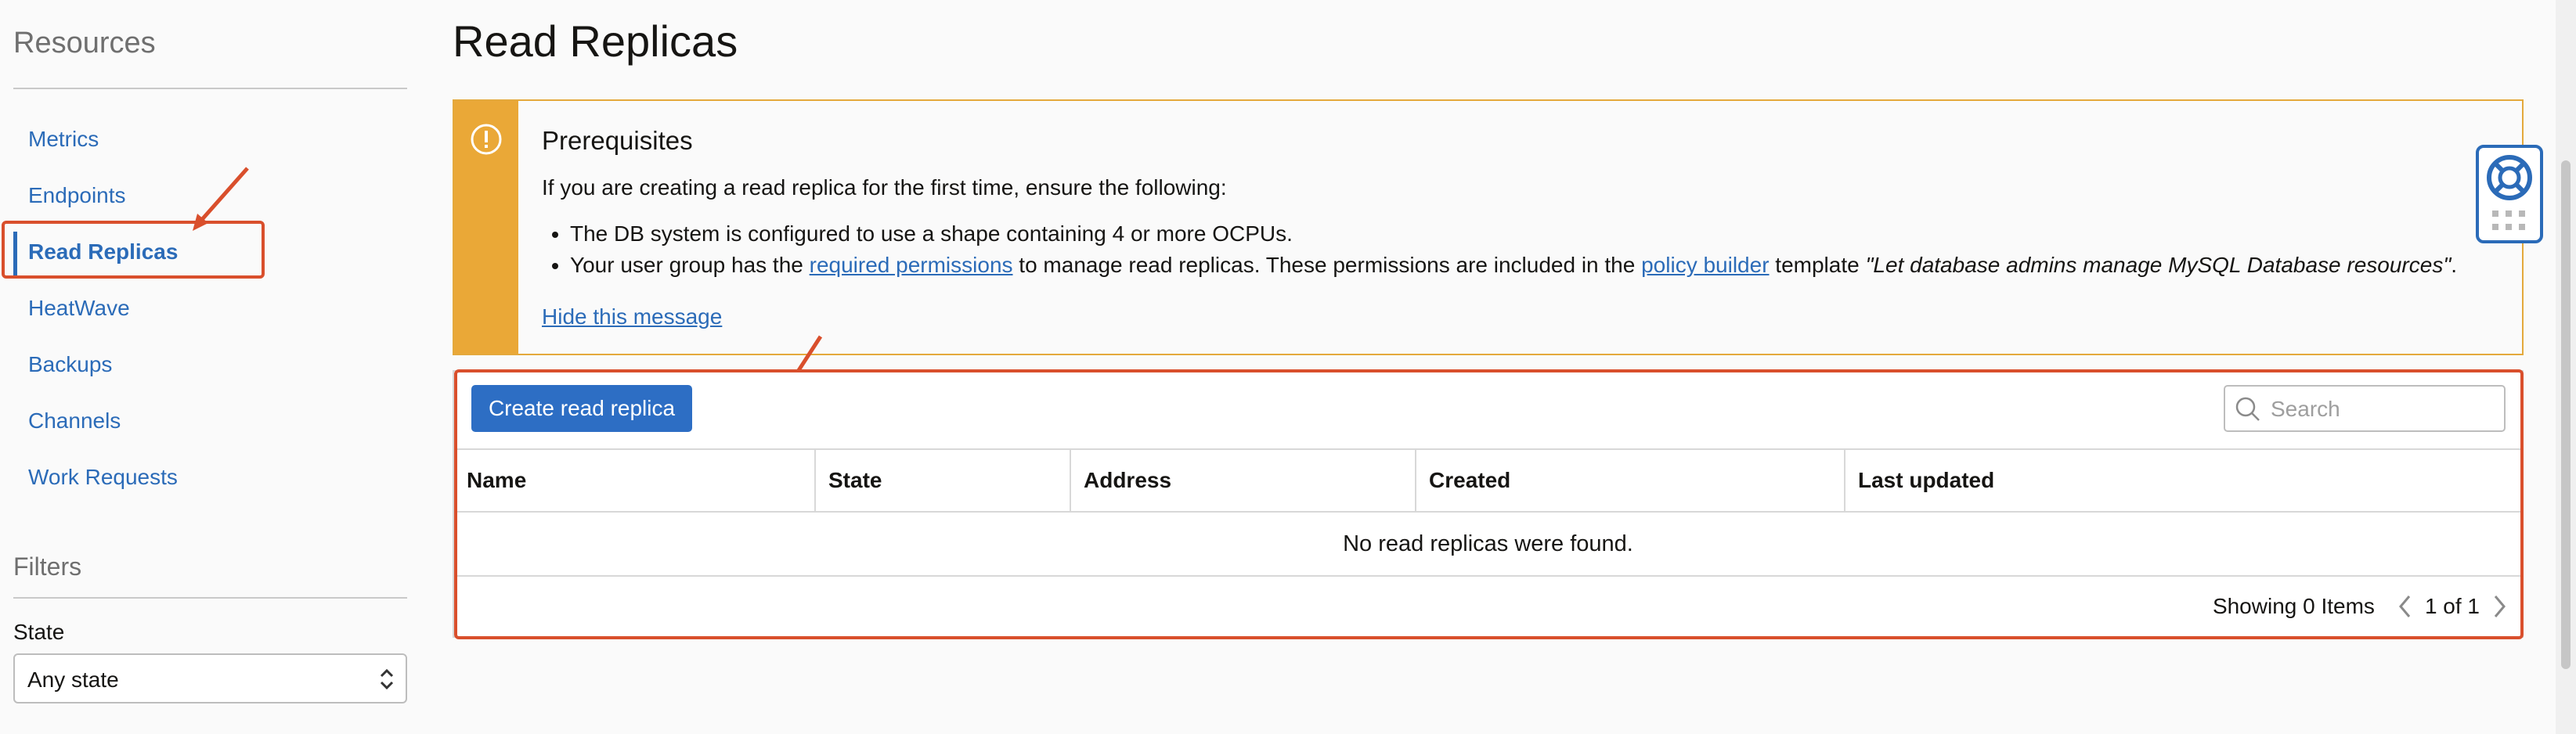 This screenshot has width=2576, height=734. I want to click on hide-message-link: Hide this message, so click(632, 316).